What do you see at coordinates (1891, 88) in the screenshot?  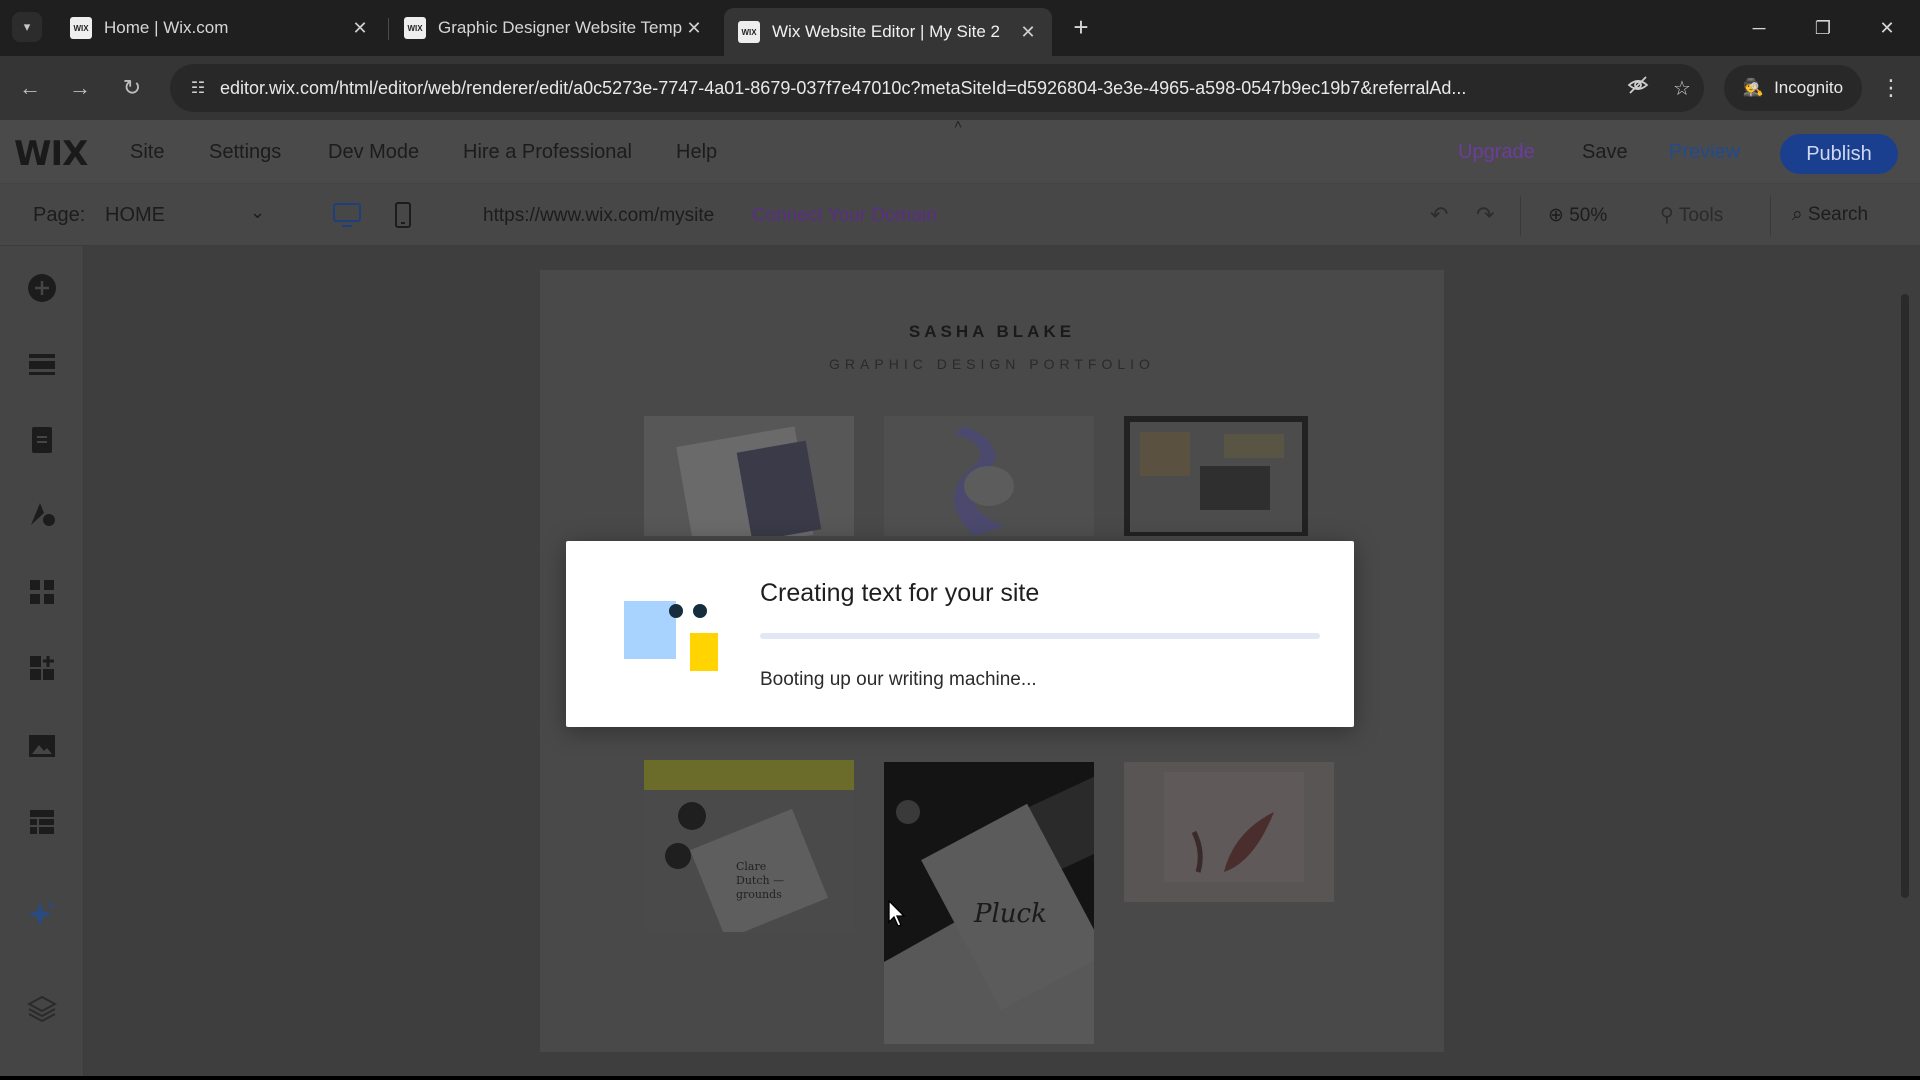 I see `browser-menu-icon: ⋮` at bounding box center [1891, 88].